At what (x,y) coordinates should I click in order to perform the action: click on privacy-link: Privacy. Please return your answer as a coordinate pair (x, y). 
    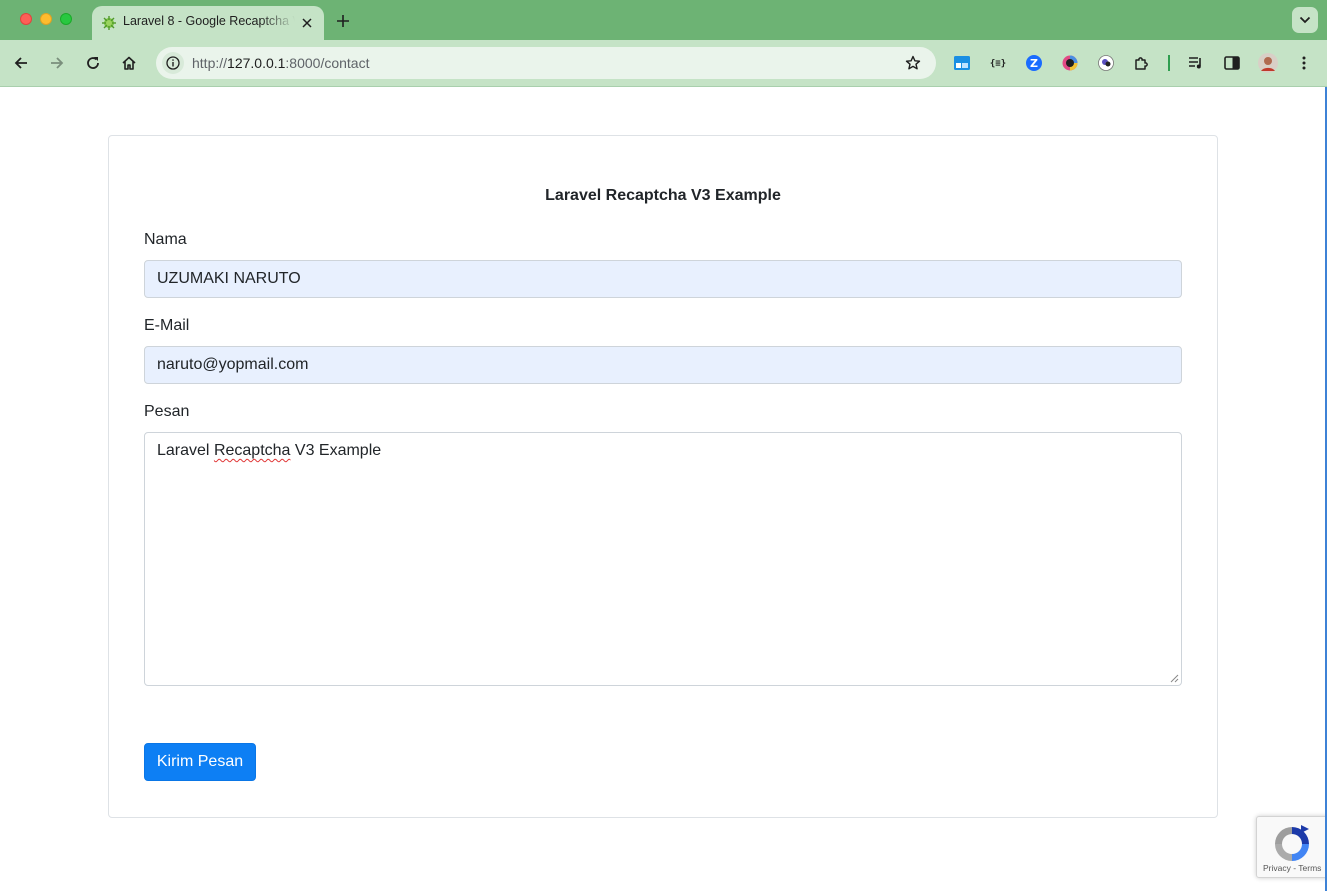
    Looking at the image, I should click on (1277, 868).